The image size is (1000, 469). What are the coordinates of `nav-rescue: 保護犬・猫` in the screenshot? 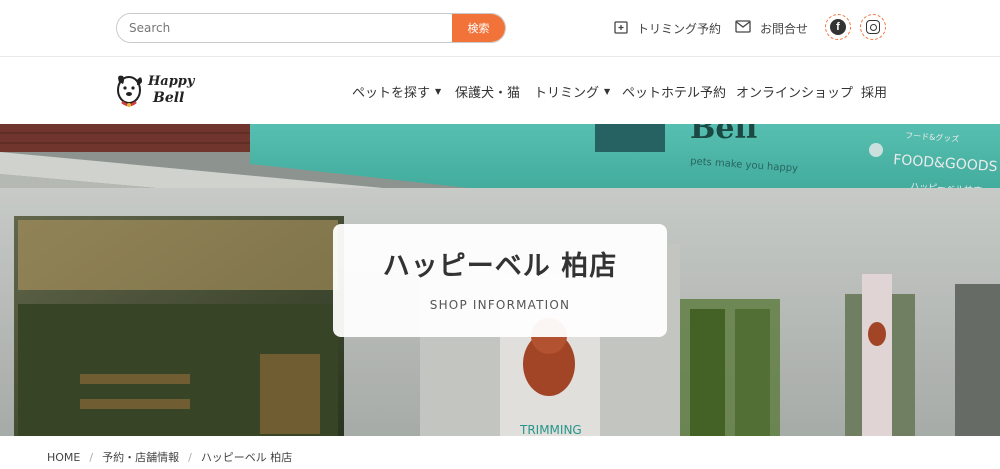 It's located at (487, 91).